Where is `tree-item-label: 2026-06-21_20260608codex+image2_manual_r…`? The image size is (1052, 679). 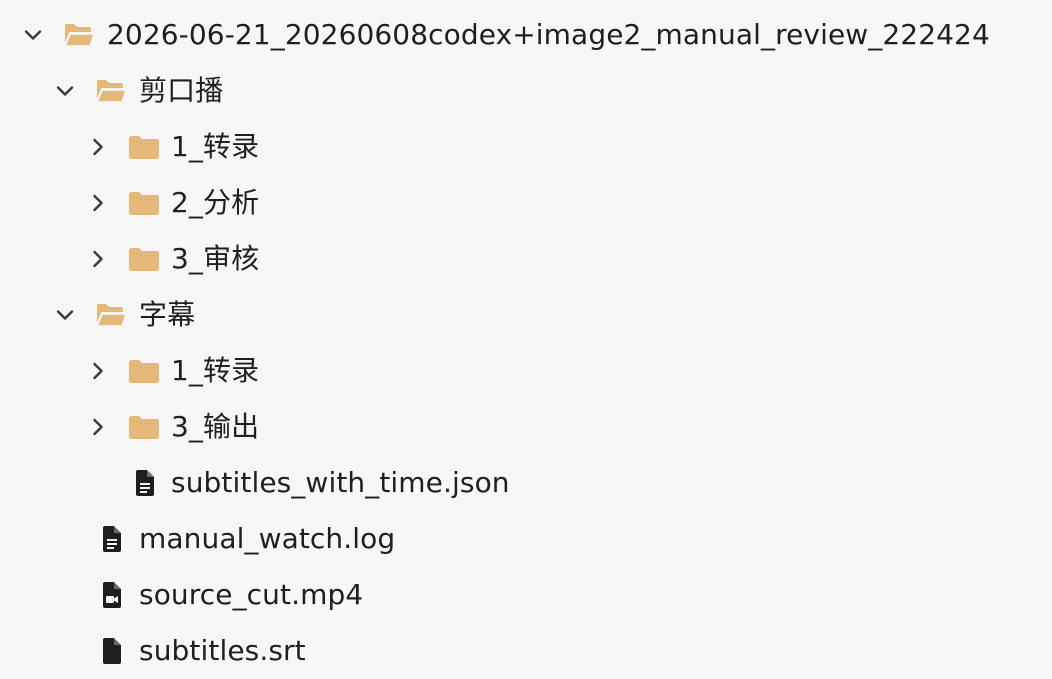 tree-item-label: 2026-06-21_20260608codex+image2_manual_r… is located at coordinates (548, 34).